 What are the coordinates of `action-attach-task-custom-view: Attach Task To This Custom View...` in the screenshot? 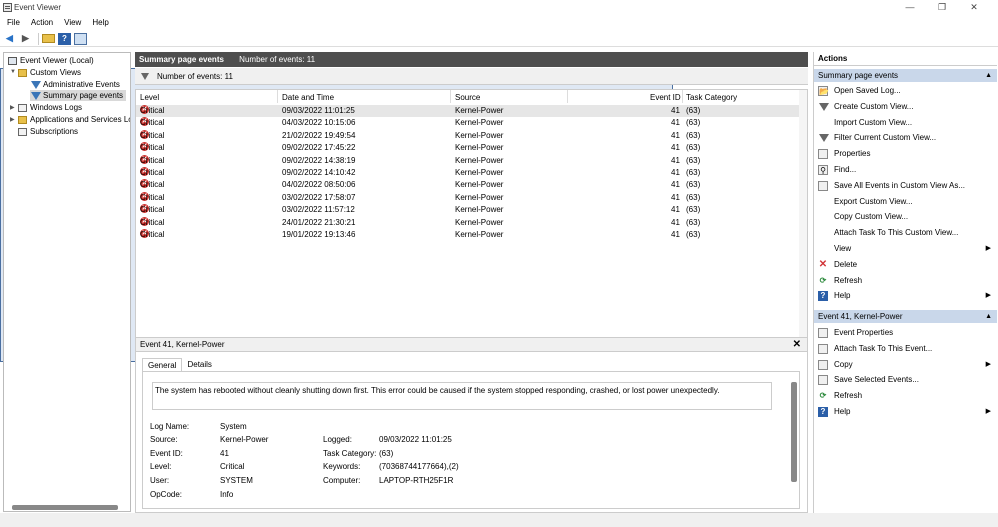 It's located at (905, 233).